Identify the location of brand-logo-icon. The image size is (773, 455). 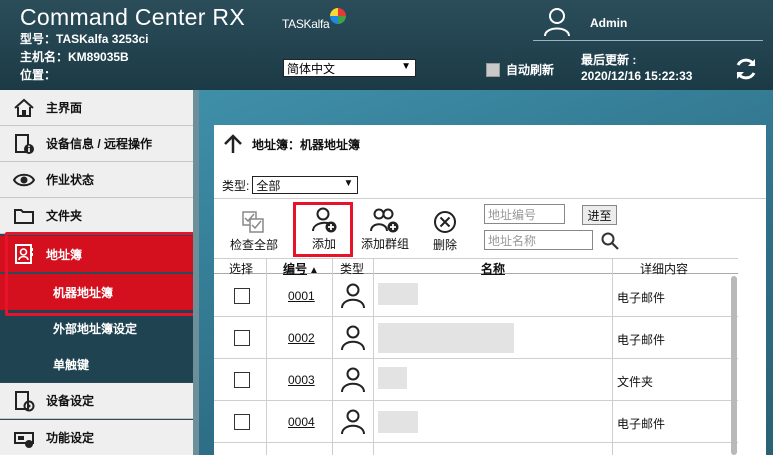
(338, 16).